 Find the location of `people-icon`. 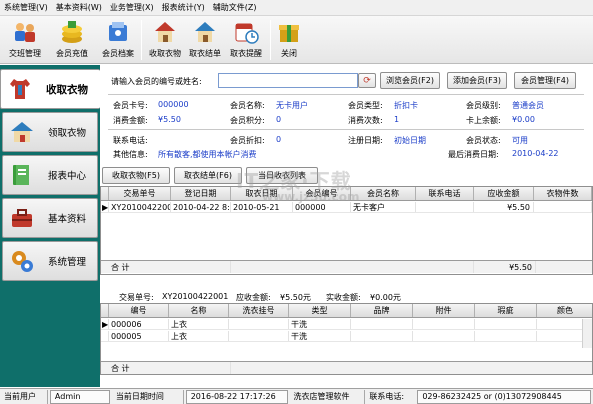

people-icon is located at coordinates (25, 32).